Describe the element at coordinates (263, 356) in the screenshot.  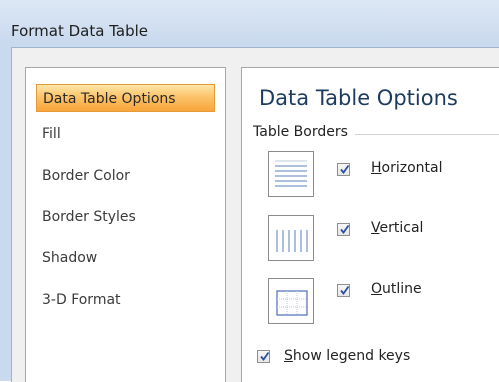
I see `show-legend-keys-checkbox` at that location.